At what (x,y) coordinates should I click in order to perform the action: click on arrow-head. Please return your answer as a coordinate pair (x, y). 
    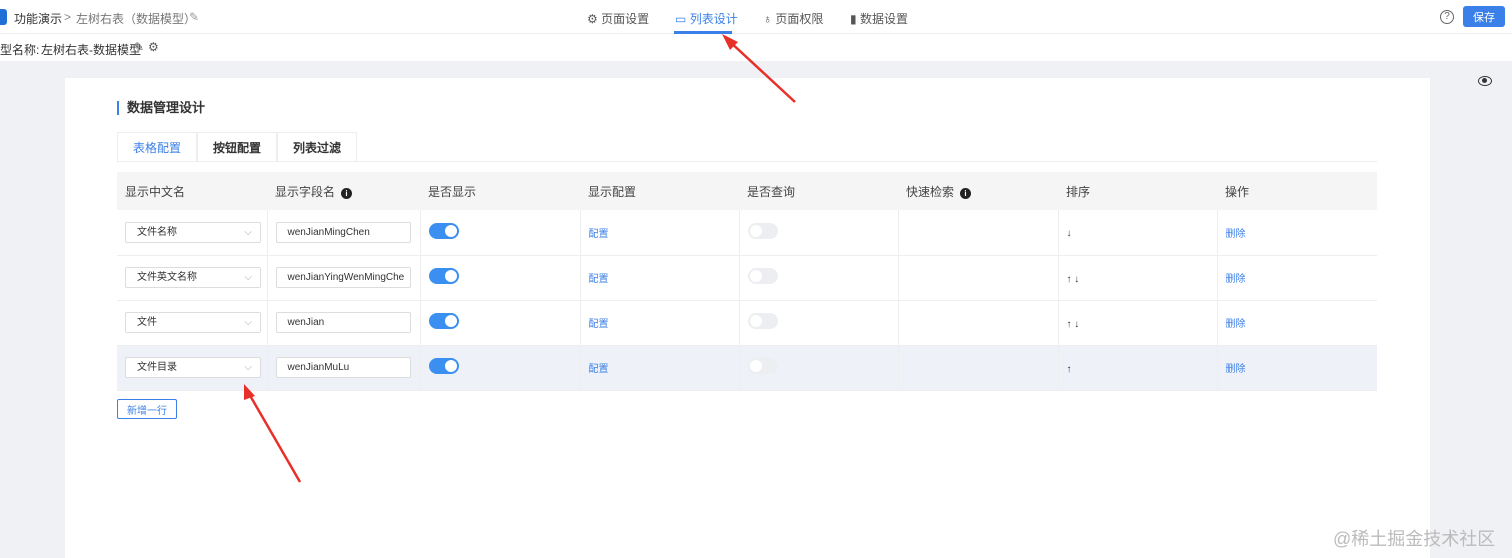
    Looking at the image, I should click on (249, 392).